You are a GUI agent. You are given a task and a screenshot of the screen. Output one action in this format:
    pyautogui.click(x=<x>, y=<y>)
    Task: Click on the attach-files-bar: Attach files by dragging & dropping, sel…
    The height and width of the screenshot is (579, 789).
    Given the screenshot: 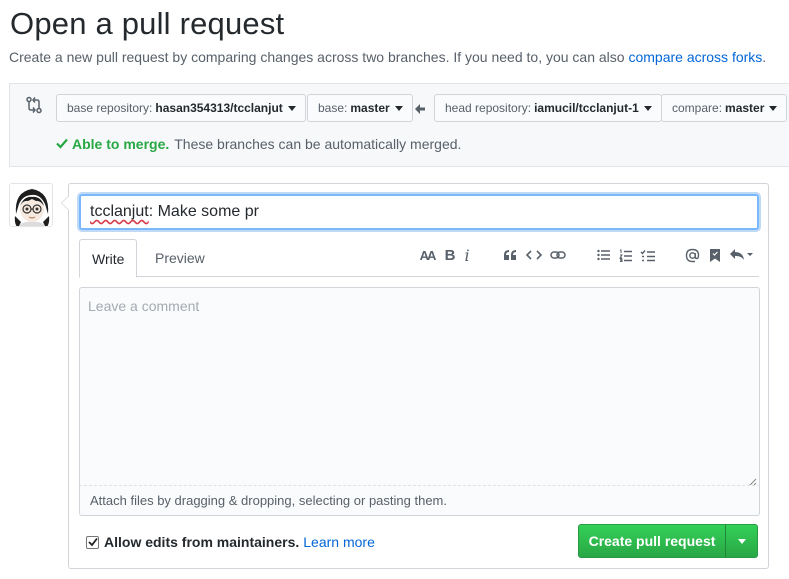 What is the action you would take?
    pyautogui.click(x=419, y=500)
    